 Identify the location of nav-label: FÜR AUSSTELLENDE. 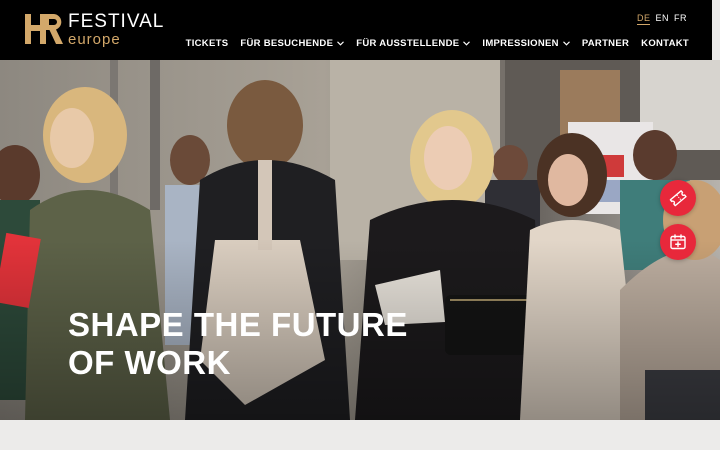
(408, 43).